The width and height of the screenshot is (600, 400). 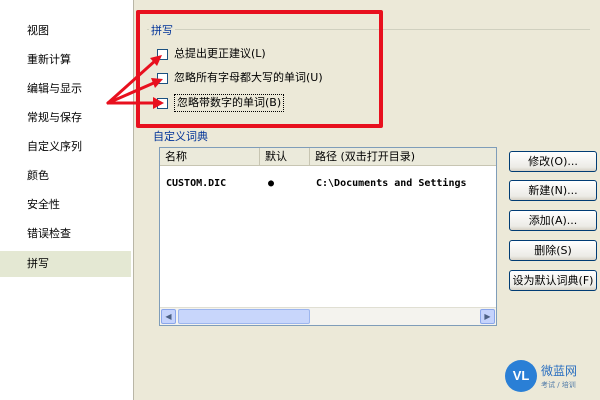 What do you see at coordinates (403, 156) in the screenshot?
I see `column-header-path: 路径 (双击打开目录)` at bounding box center [403, 156].